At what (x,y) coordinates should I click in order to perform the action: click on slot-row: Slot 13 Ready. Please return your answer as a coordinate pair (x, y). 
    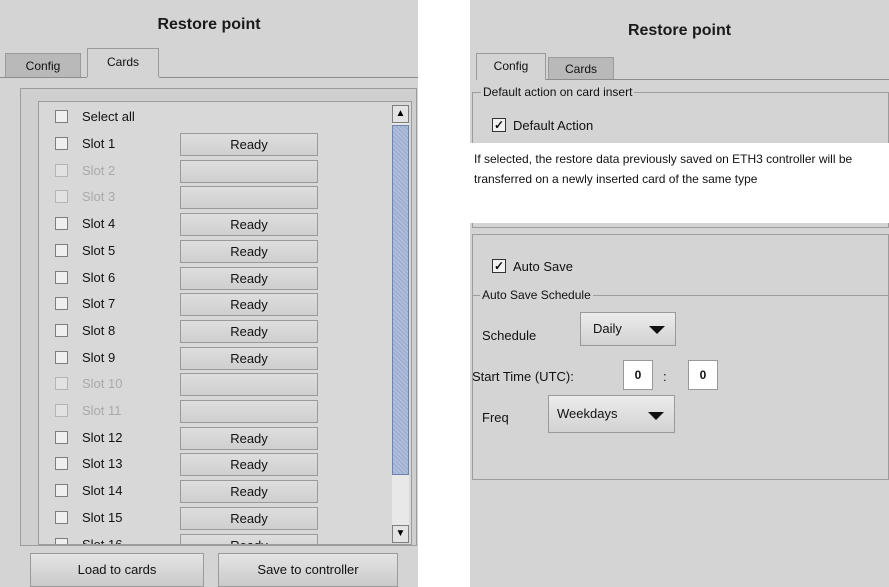
    Looking at the image, I should click on (214, 464).